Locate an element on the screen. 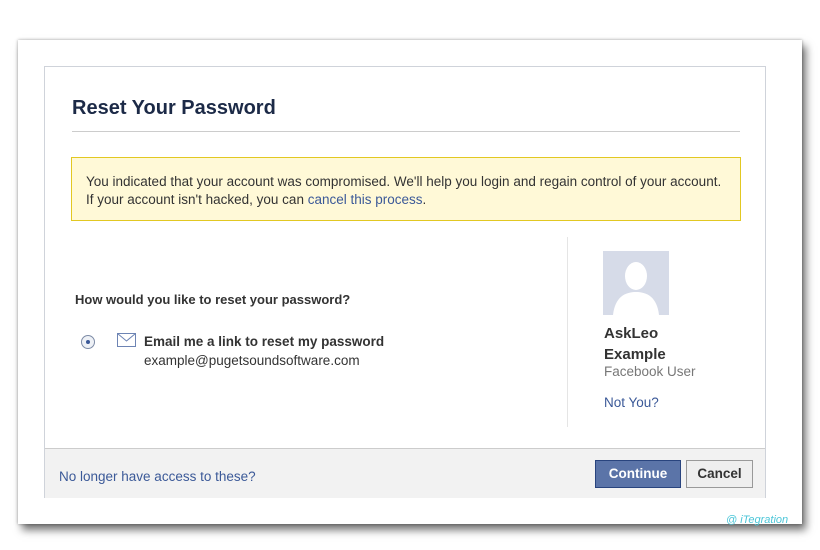  continue-button: Continue is located at coordinates (638, 474).